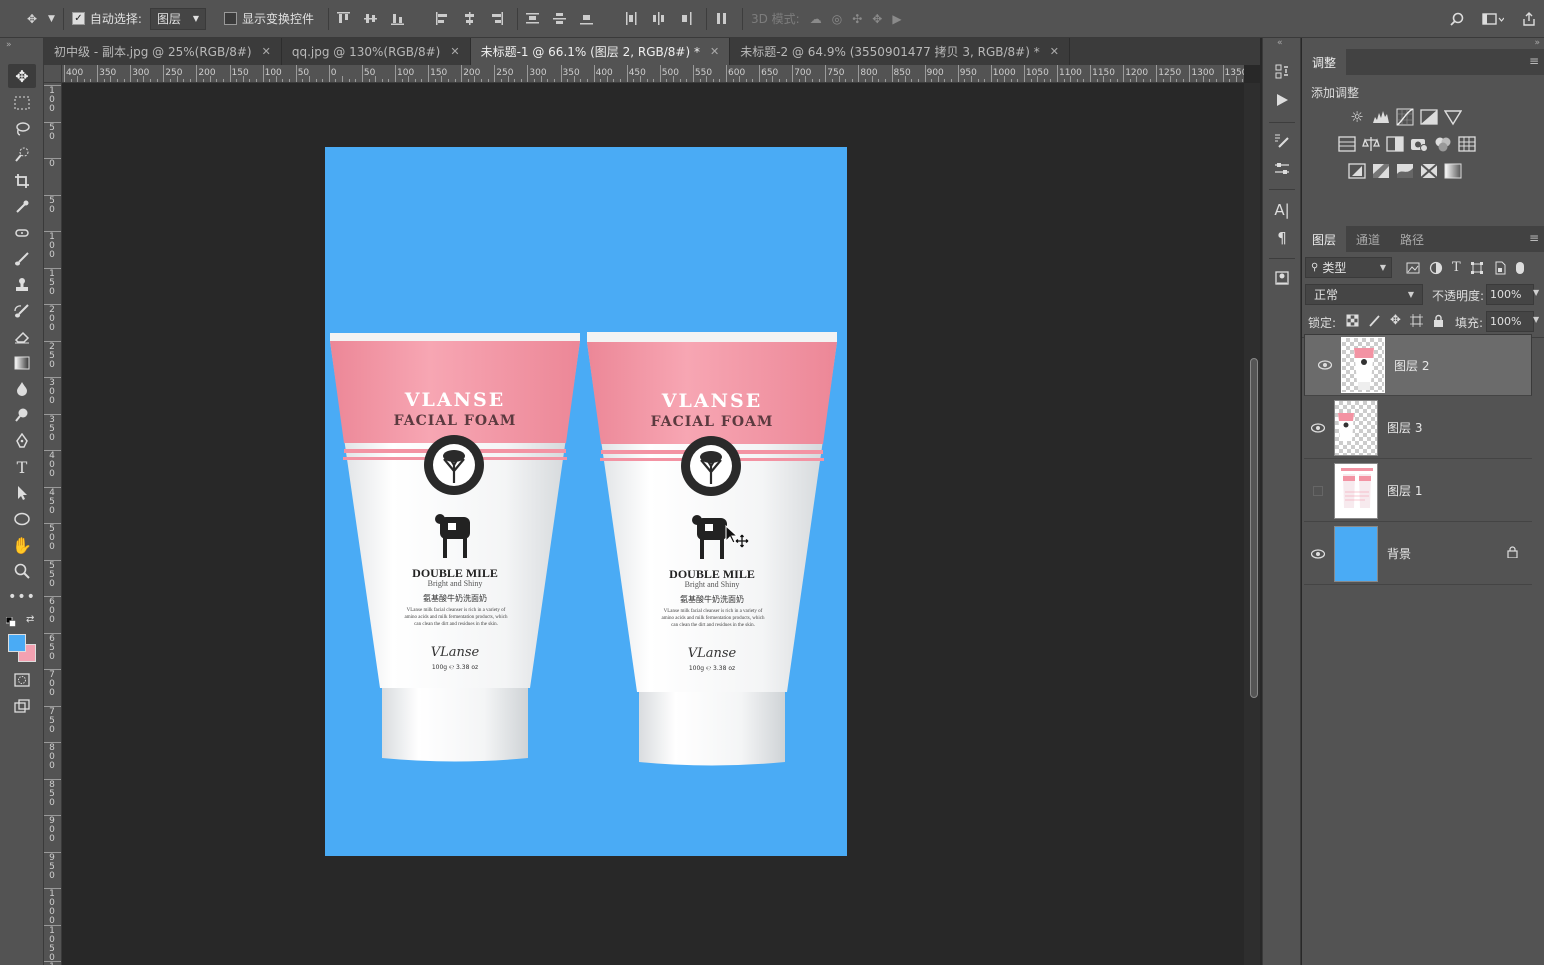 This screenshot has width=1544, height=965. What do you see at coordinates (1252, 524) in the screenshot?
I see `vertical-scrollbar` at bounding box center [1252, 524].